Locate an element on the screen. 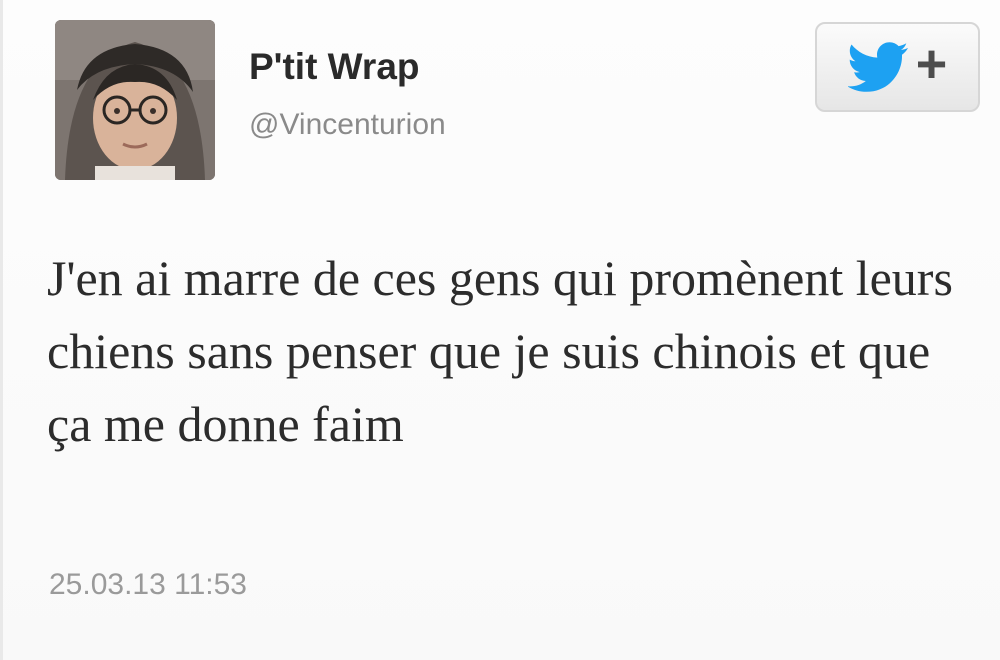 The image size is (1000, 660). plus-label: + is located at coordinates (931, 64).